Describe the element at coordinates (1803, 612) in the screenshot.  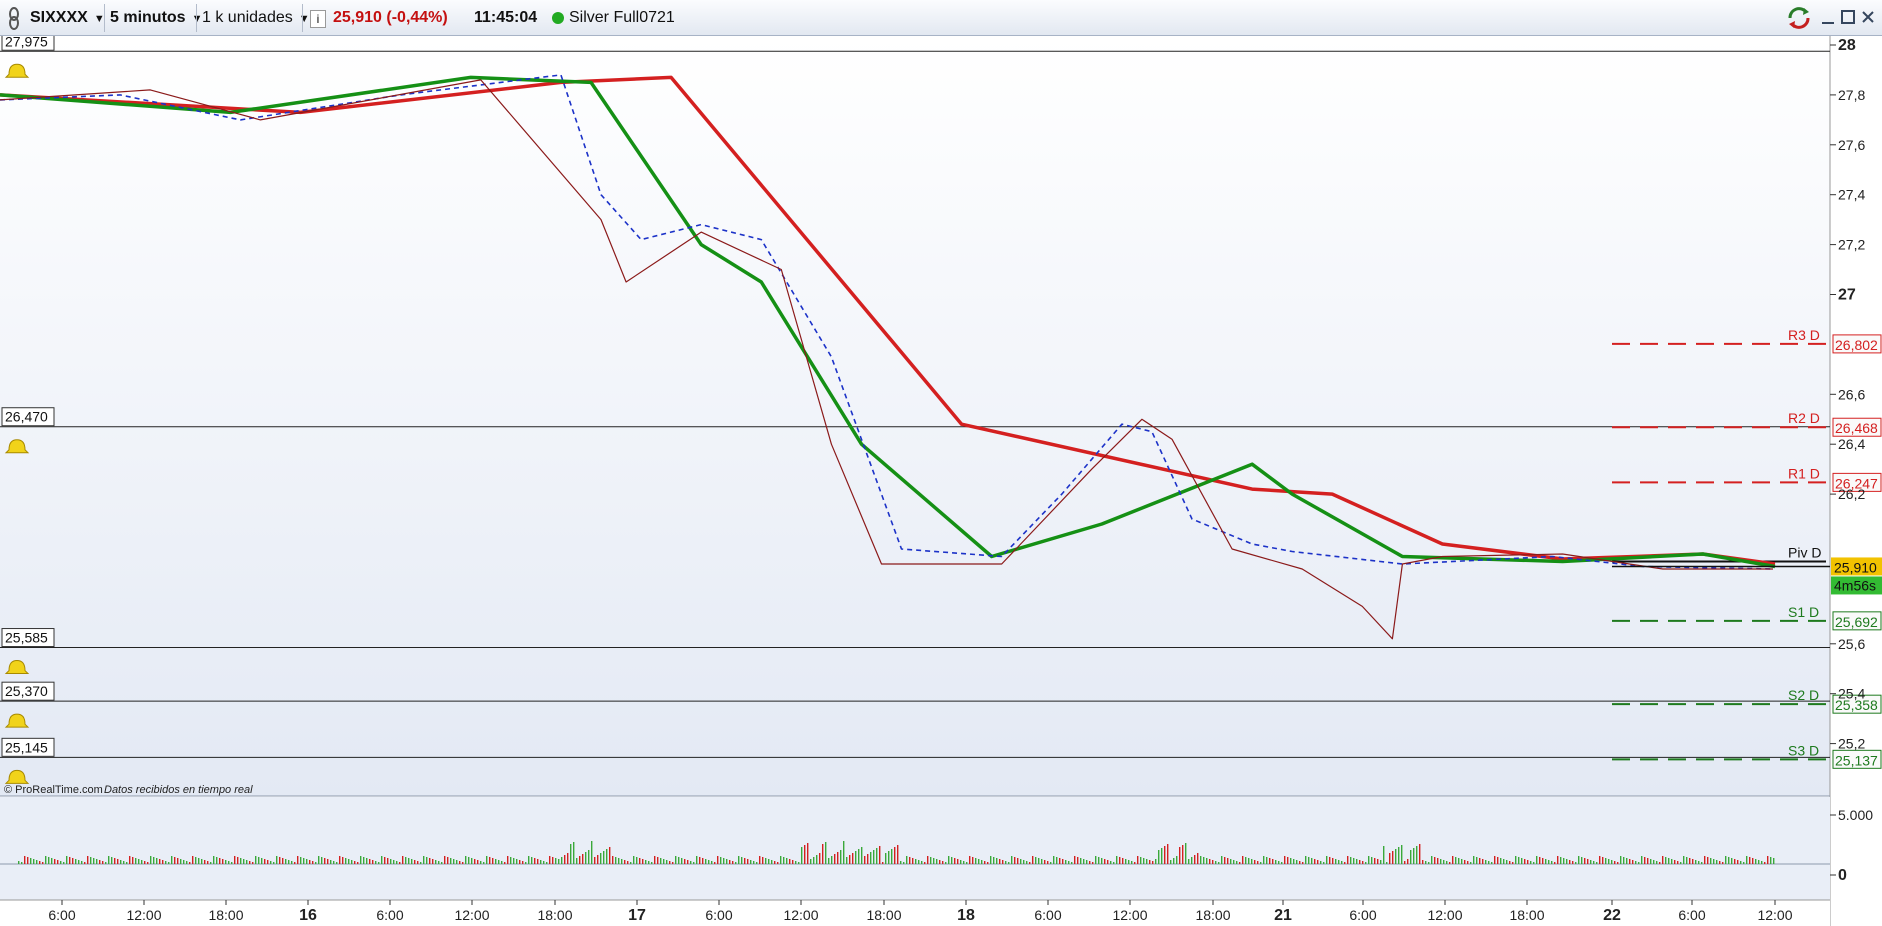
I see `pivot-name: S1 D` at that location.